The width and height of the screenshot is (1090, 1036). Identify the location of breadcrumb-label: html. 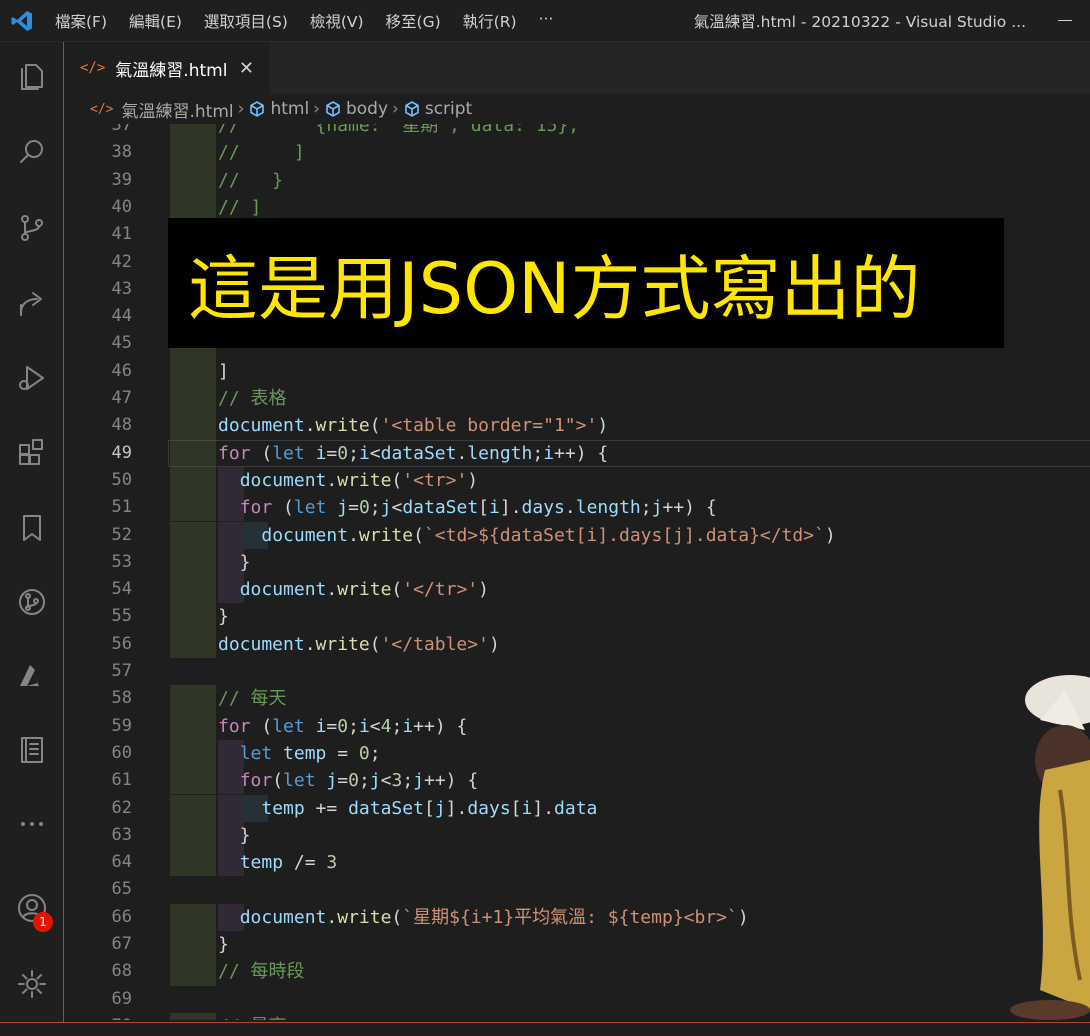
(290, 109).